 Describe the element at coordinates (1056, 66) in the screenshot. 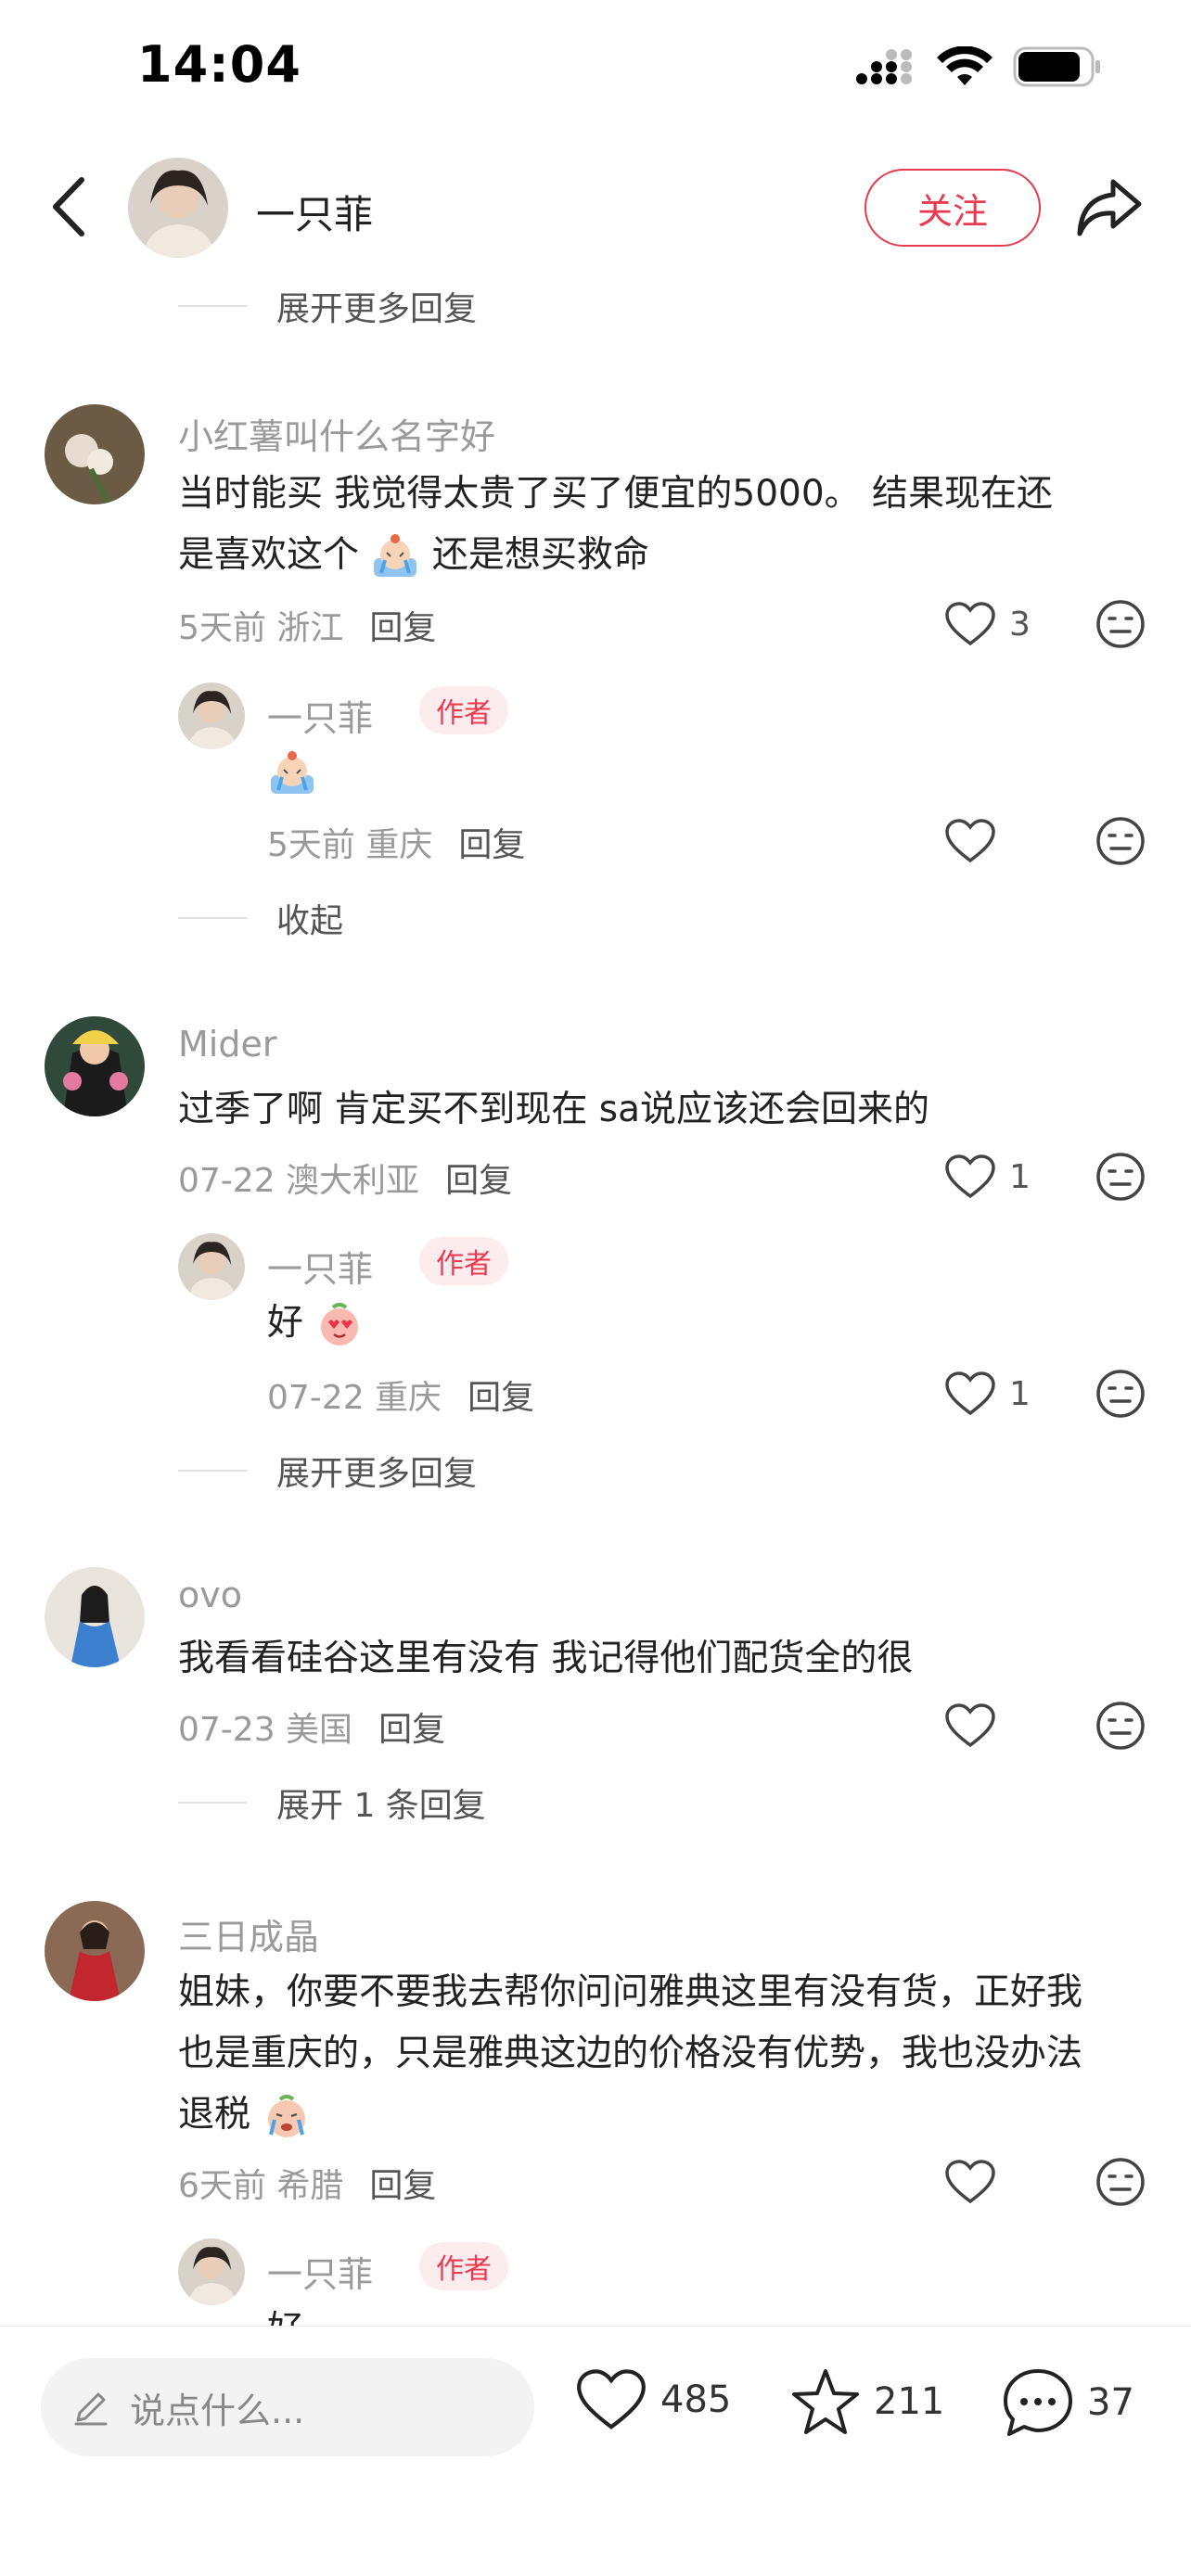

I see `battery-icon` at that location.